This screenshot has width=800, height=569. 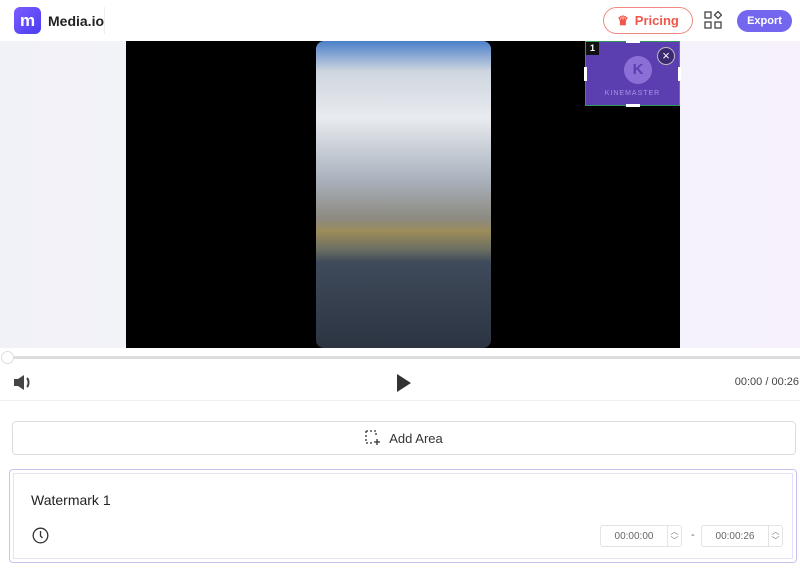 What do you see at coordinates (23, 382) in the screenshot?
I see `volume-icon` at bounding box center [23, 382].